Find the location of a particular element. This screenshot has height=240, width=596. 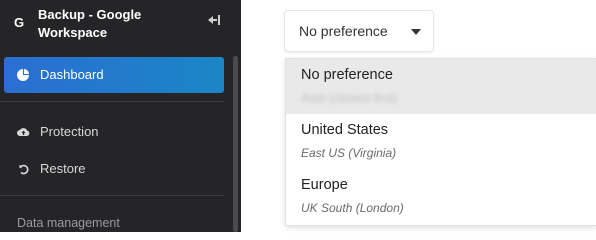

region-option-united-states: United States East US (Virginia) is located at coordinates (441, 141).